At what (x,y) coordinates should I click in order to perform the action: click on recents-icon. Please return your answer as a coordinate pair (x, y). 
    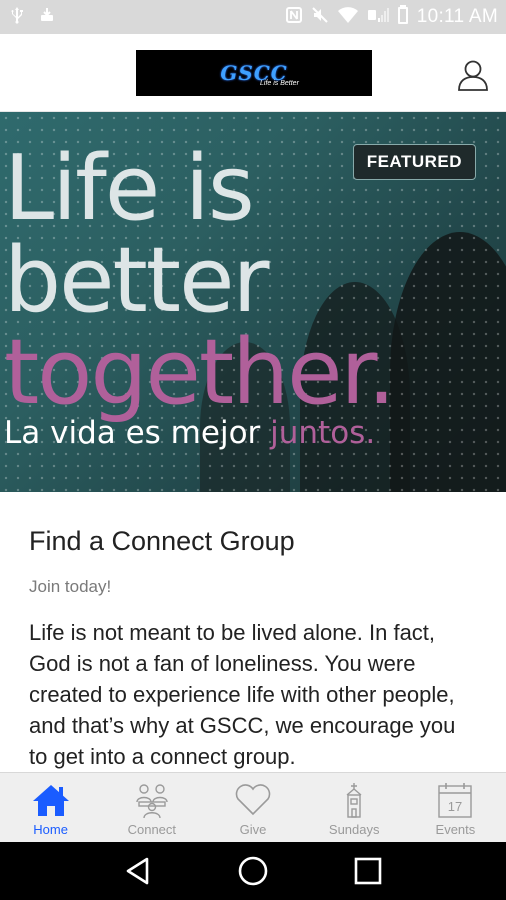
    Looking at the image, I should click on (368, 871).